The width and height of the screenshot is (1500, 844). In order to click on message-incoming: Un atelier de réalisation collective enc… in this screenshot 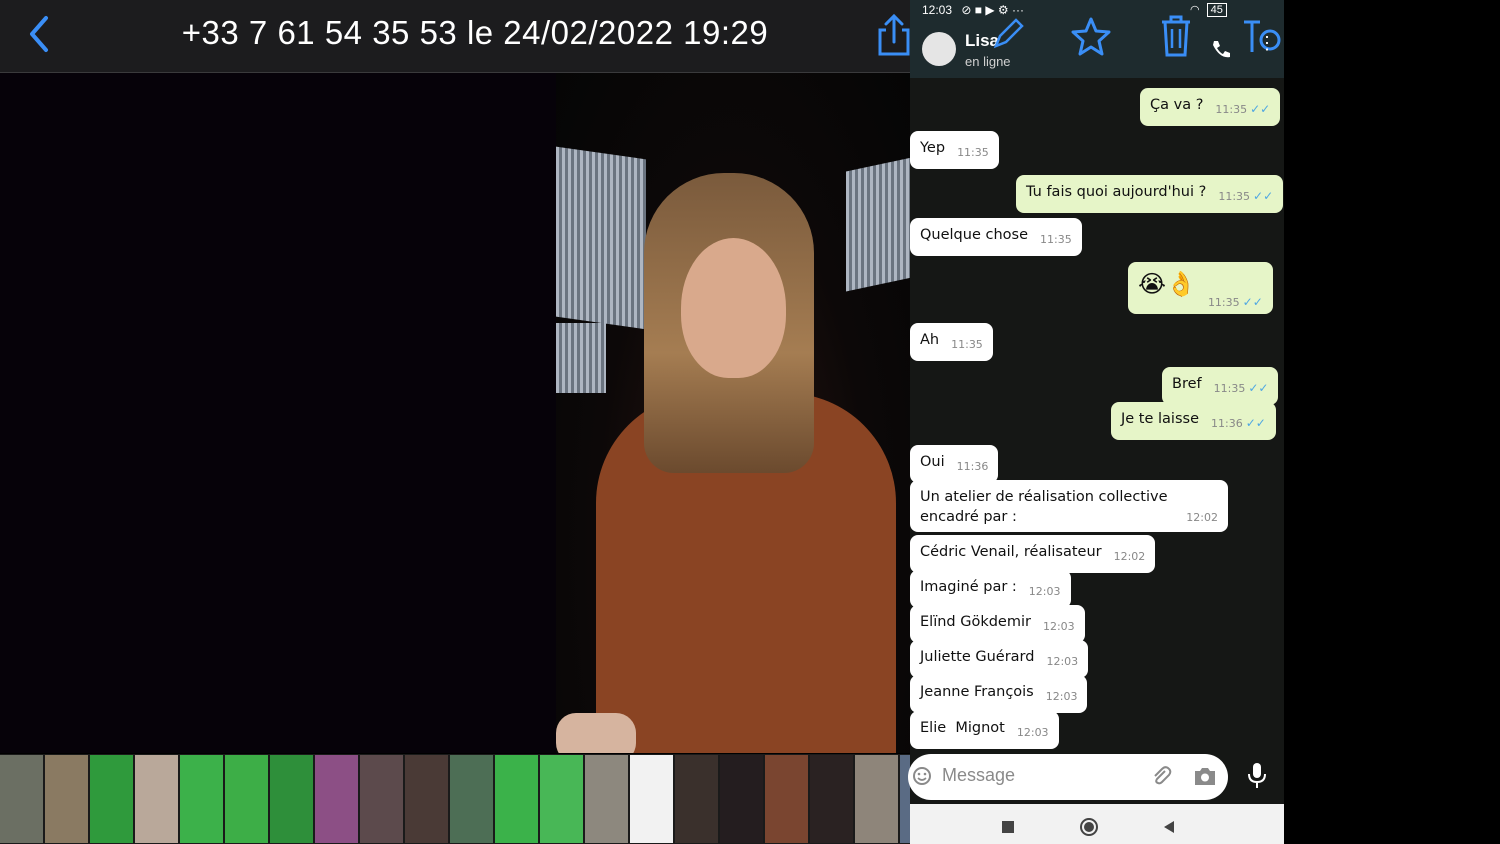, I will do `click(1069, 506)`.